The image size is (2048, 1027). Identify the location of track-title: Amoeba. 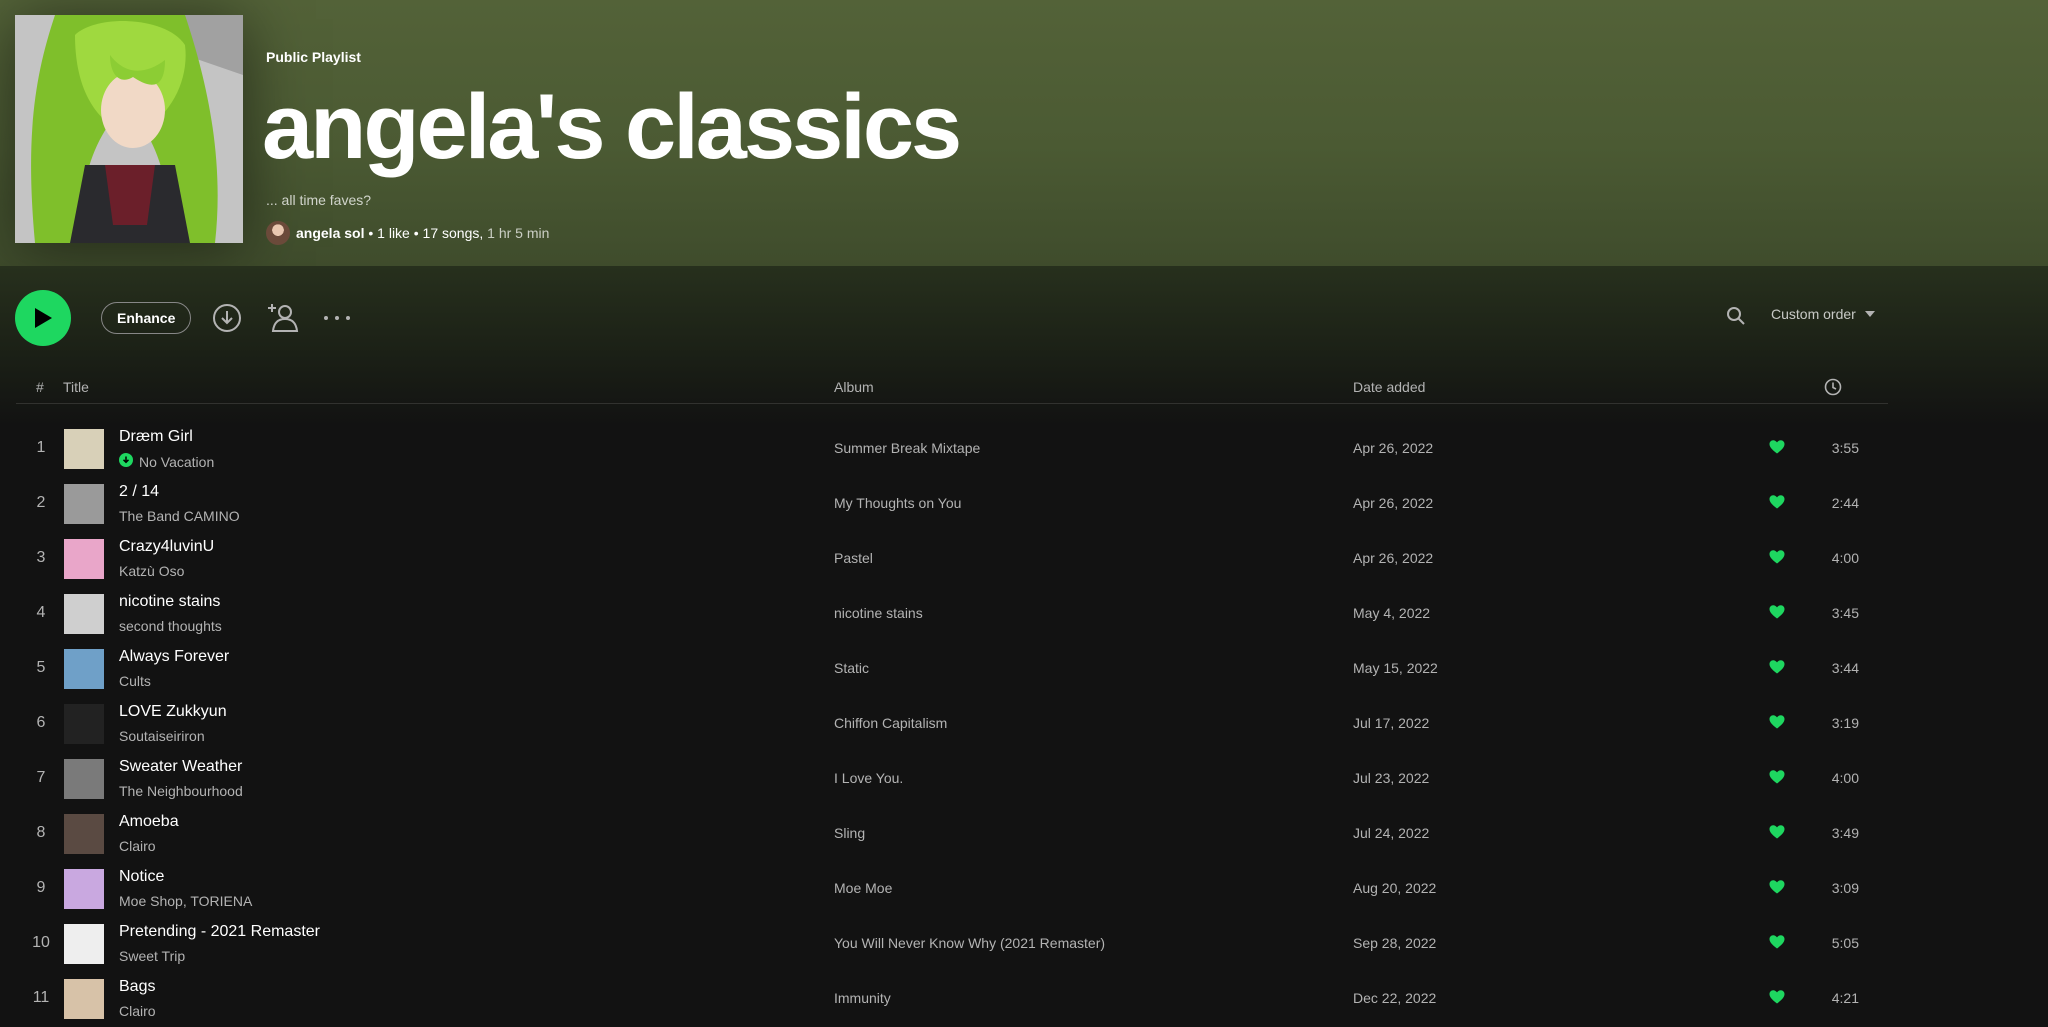
(149, 822).